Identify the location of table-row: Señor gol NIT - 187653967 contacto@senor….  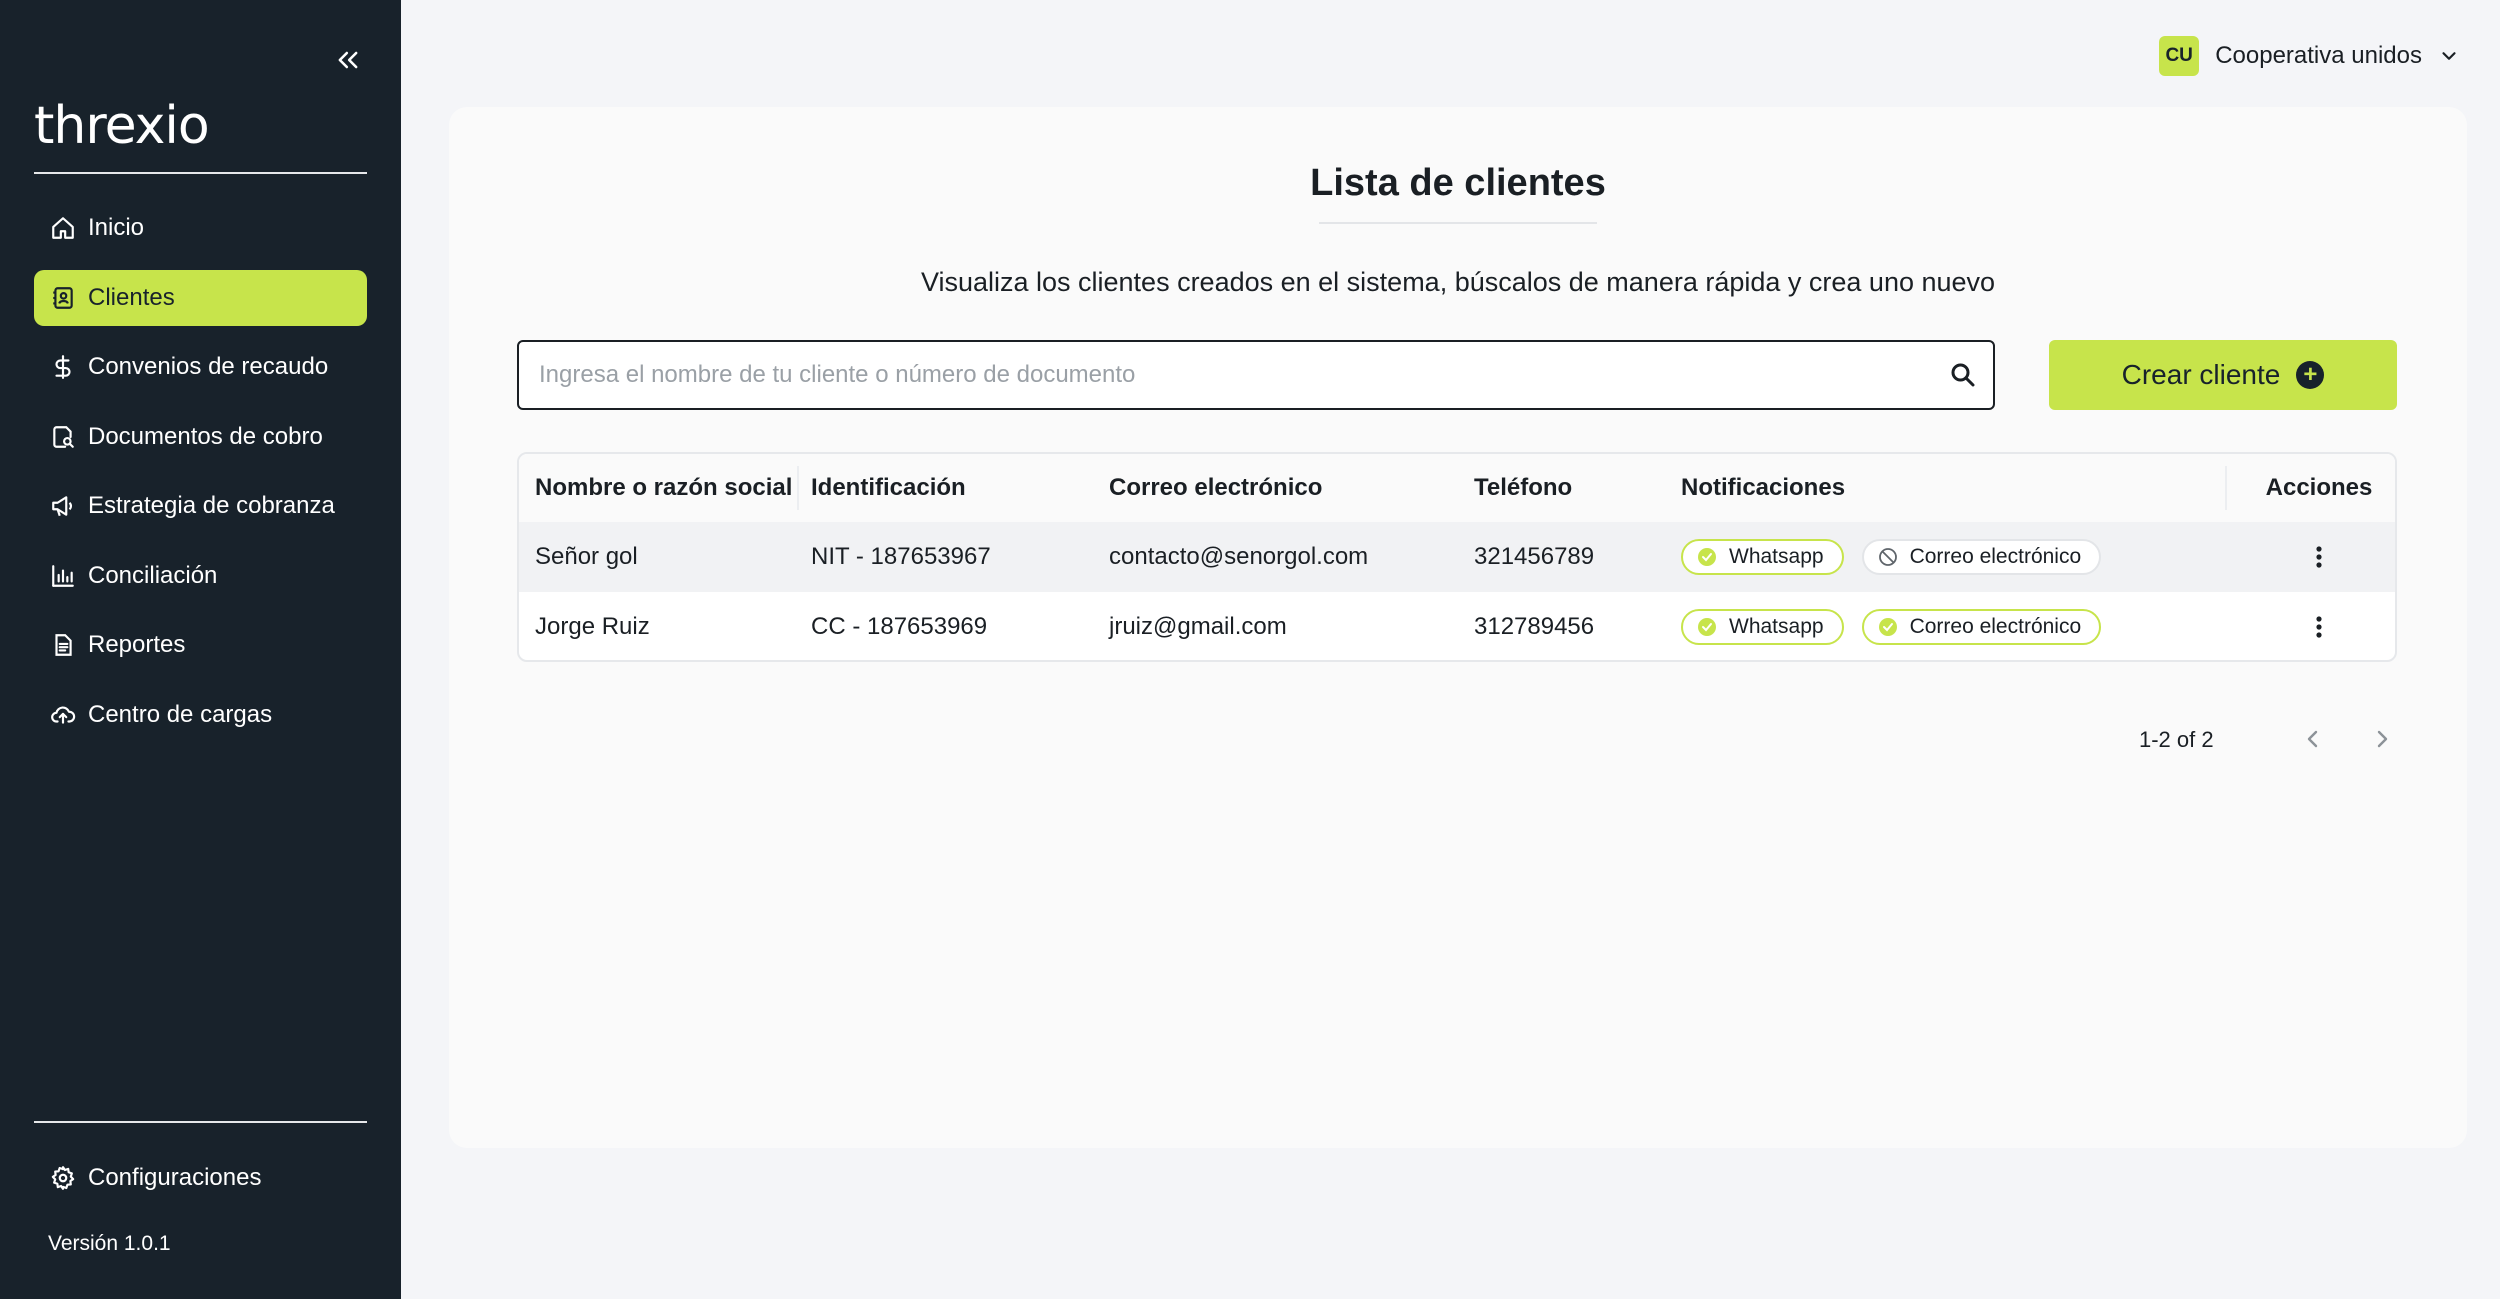
(1457, 557).